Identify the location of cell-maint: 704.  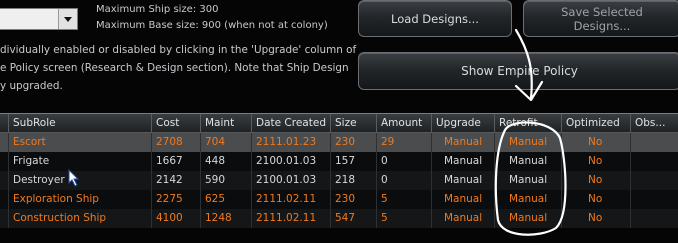
(225, 142).